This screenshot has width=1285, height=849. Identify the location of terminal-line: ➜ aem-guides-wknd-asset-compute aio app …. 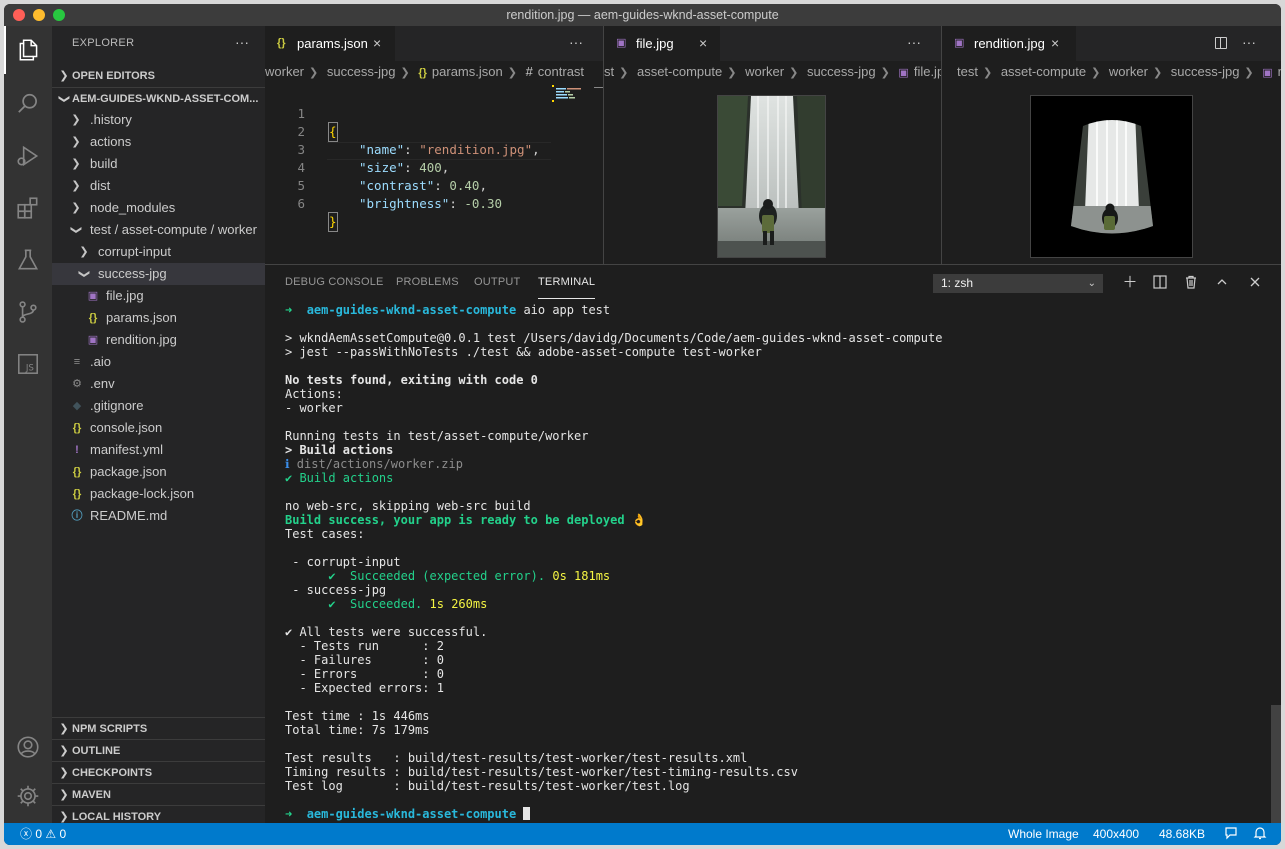
(780, 310).